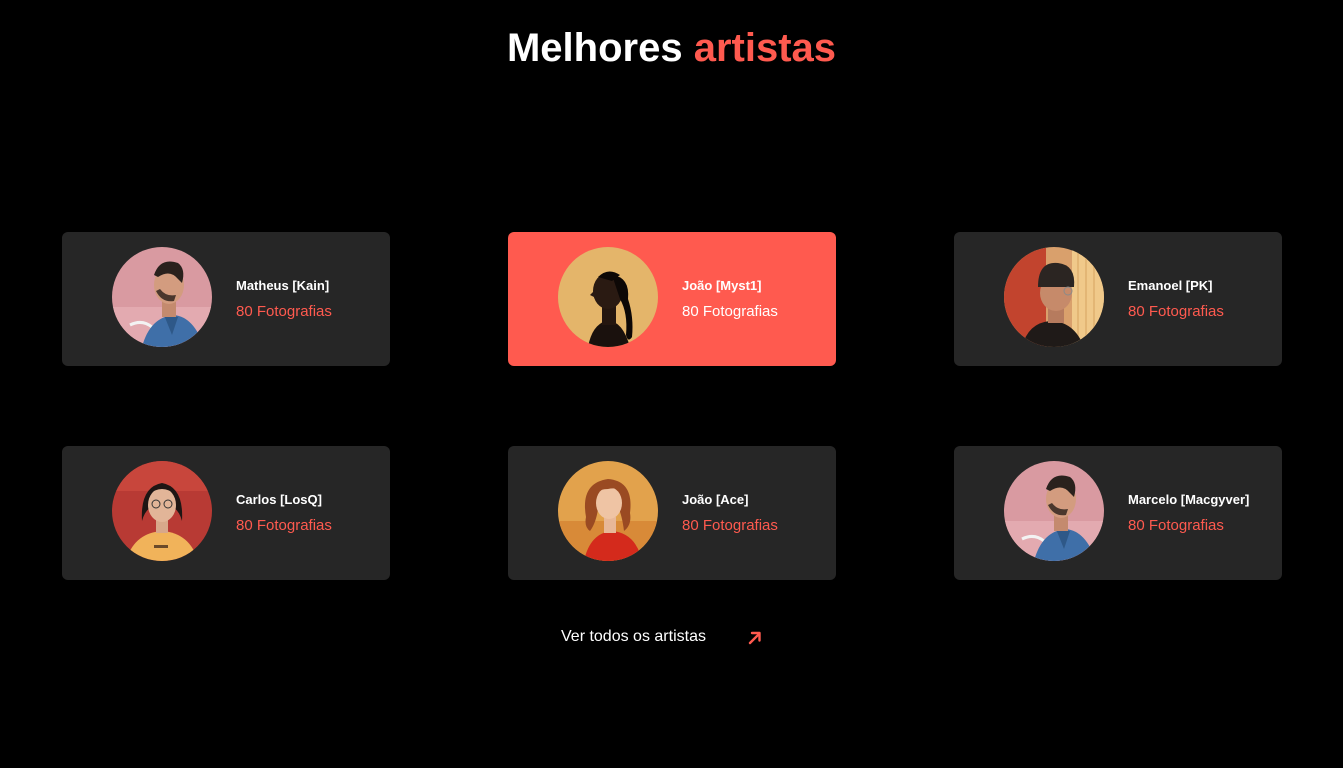 The width and height of the screenshot is (1343, 768). What do you see at coordinates (752, 513) in the screenshot?
I see `artist-info: João [Ace] 80 Fotografias` at bounding box center [752, 513].